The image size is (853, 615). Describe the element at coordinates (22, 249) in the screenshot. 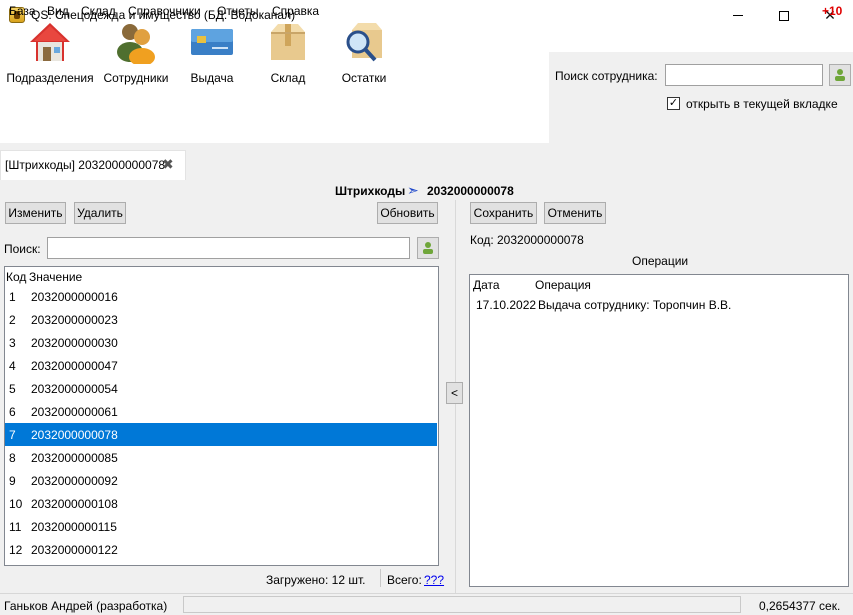

I see `search-label: Поиск:` at that location.